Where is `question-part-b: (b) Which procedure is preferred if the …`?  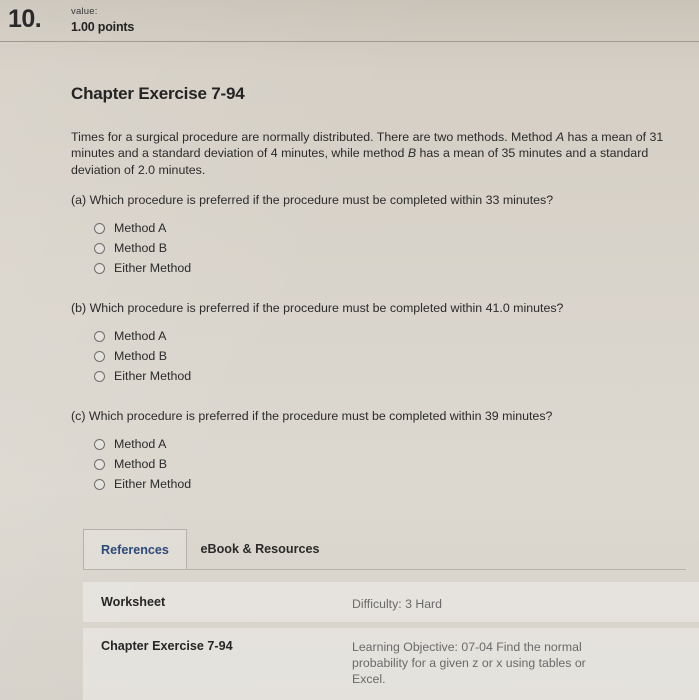 question-part-b: (b) Which procedure is preferred if the … is located at coordinates (378, 343).